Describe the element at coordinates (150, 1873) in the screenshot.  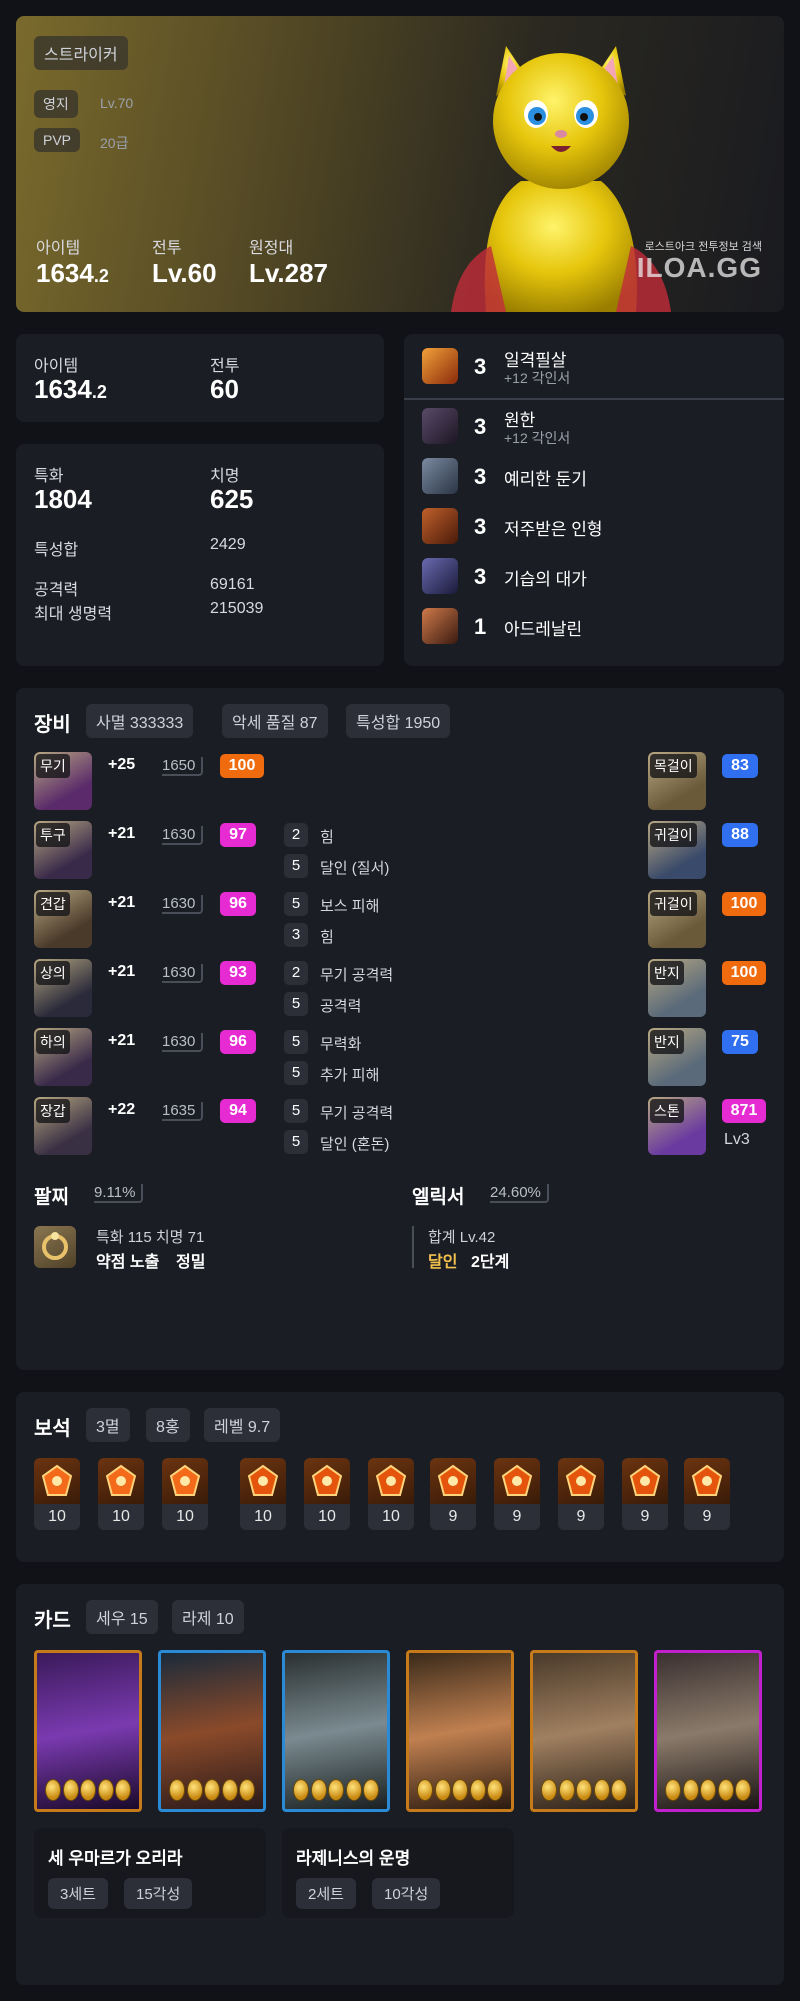
I see `card-set-box-1: 세 우마르가 오리라 3세트 15각성` at that location.